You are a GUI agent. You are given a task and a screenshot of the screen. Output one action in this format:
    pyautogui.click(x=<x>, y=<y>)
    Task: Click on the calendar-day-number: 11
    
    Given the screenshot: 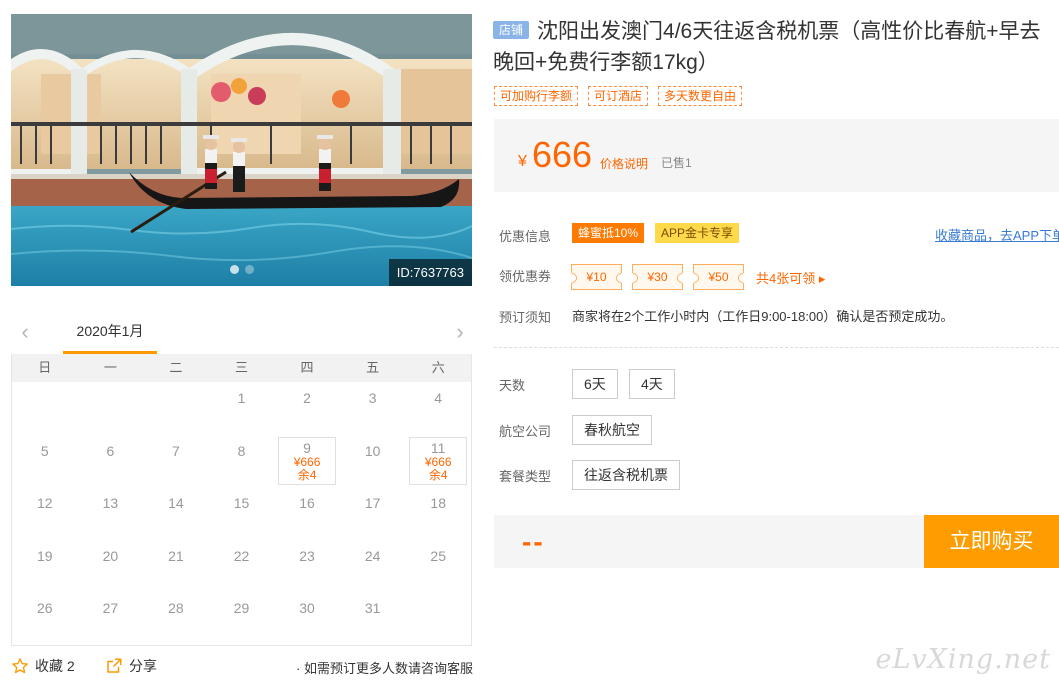 What is the action you would take?
    pyautogui.click(x=438, y=447)
    